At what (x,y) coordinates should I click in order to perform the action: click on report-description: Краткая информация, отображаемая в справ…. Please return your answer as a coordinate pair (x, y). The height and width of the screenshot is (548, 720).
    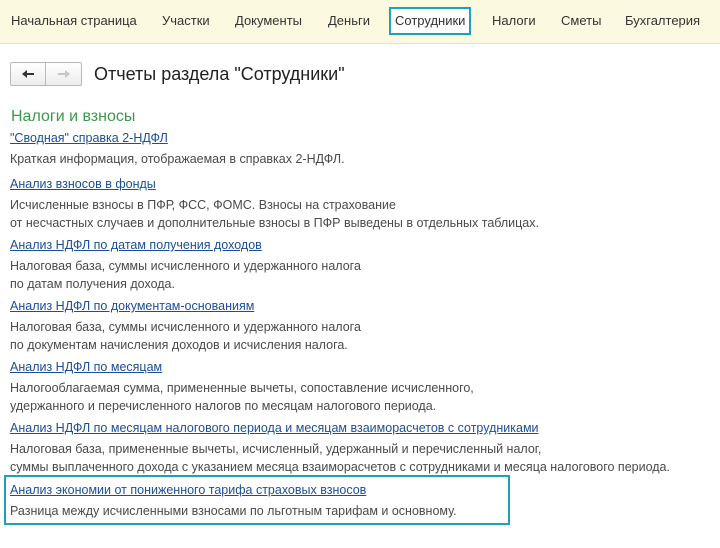
    Looking at the image, I should click on (177, 159).